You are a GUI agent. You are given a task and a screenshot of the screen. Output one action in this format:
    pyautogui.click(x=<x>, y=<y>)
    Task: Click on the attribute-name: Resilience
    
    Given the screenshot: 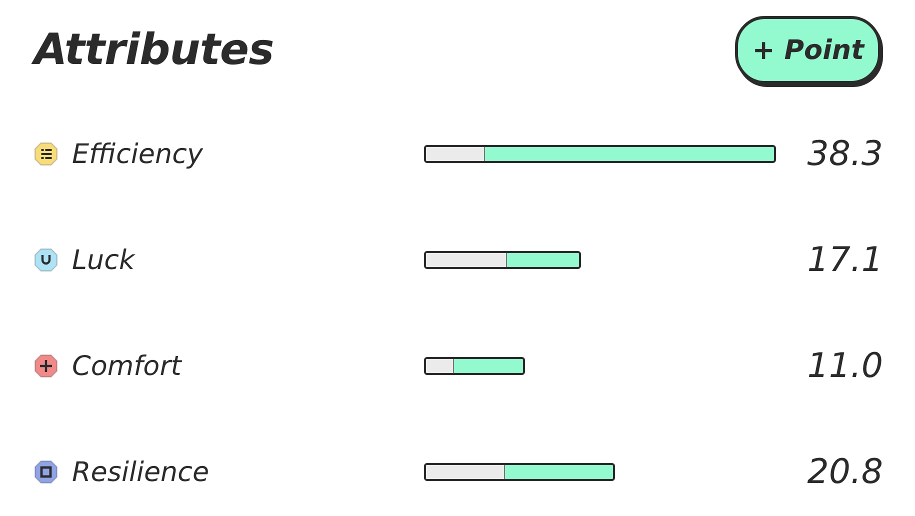 What is the action you would take?
    pyautogui.click(x=141, y=472)
    